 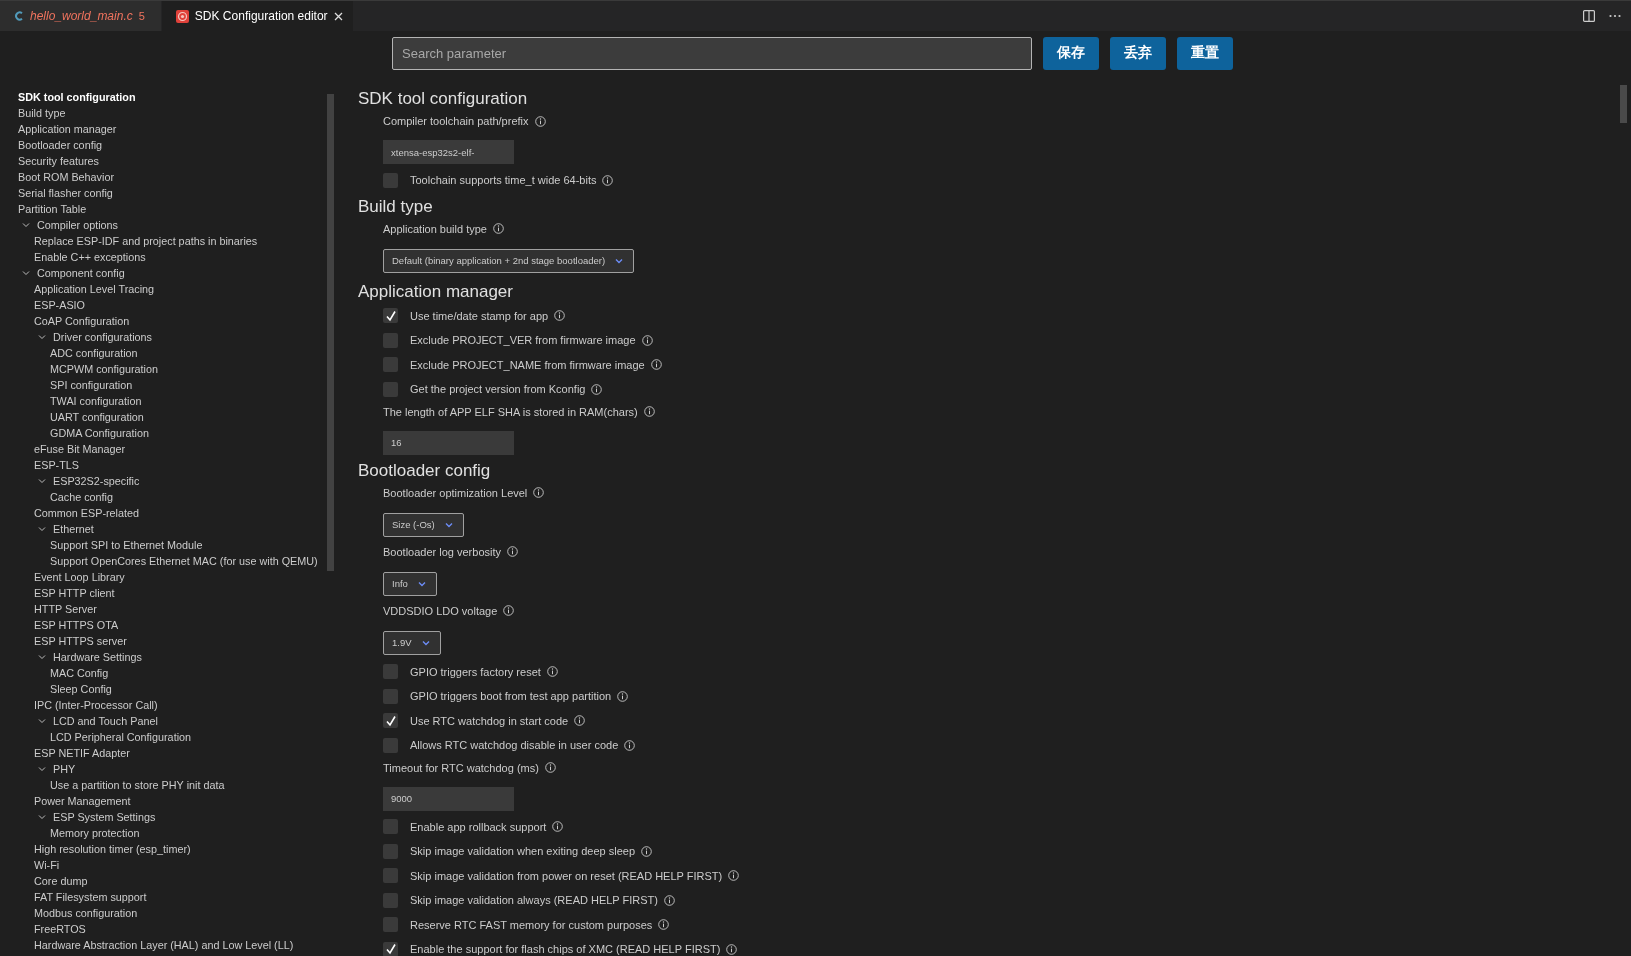 I want to click on tree-item: Hardware Abstraction Layer (HAL) and Low Level (LL), so click(x=164, y=945).